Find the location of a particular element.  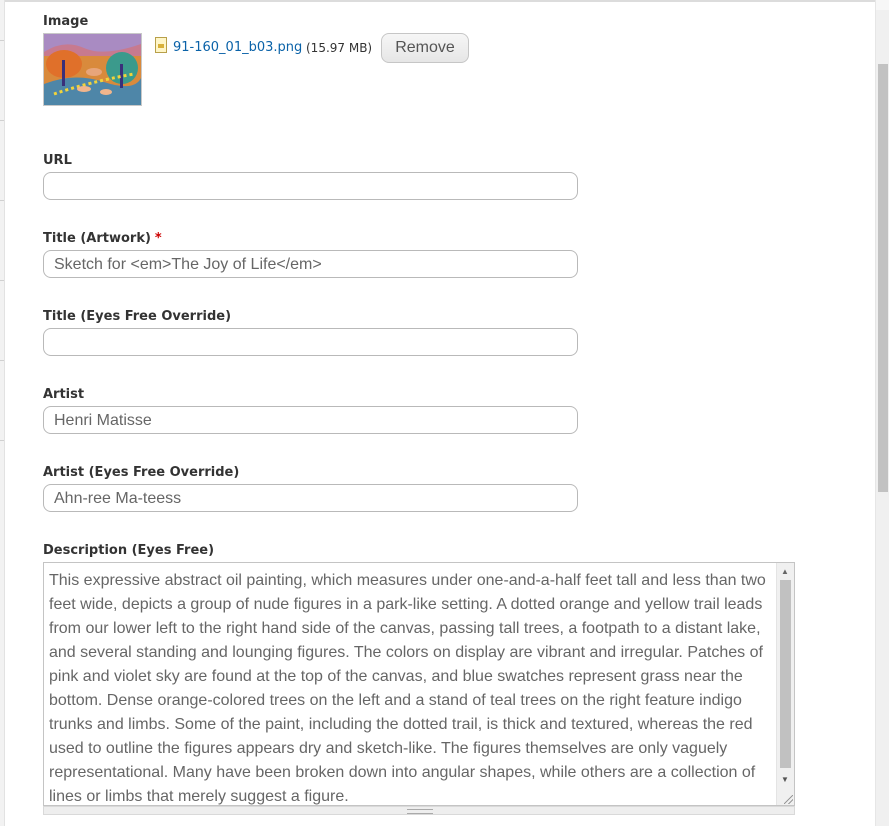

title-artwork-label: Title (Artwork) * is located at coordinates (102, 238).